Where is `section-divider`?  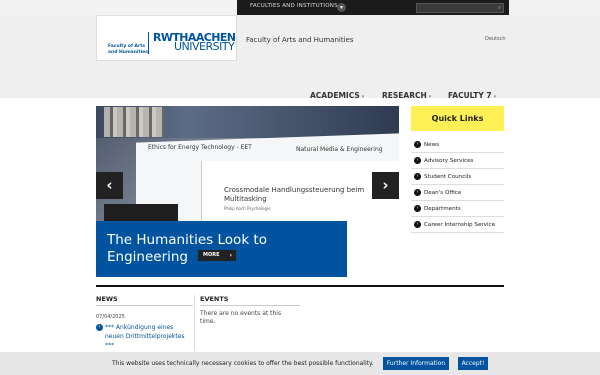
section-divider is located at coordinates (300, 286).